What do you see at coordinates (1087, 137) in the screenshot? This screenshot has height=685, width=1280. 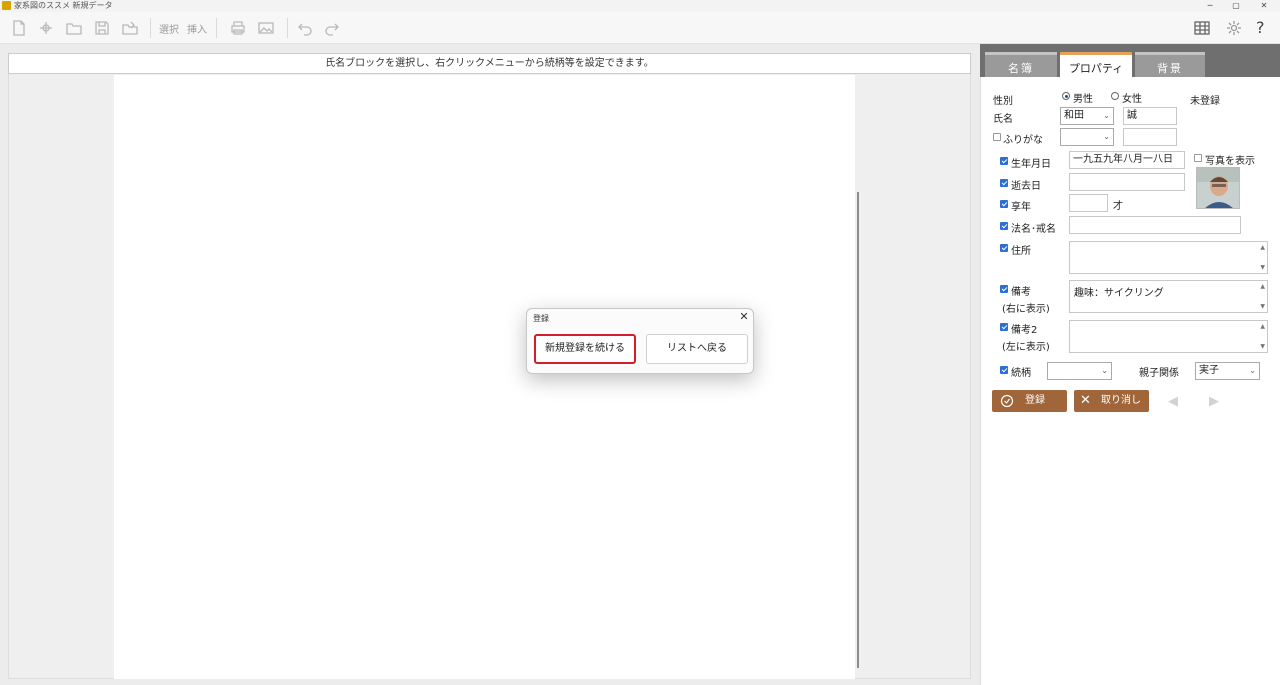 I see `furigana-surname-select: ⌄` at bounding box center [1087, 137].